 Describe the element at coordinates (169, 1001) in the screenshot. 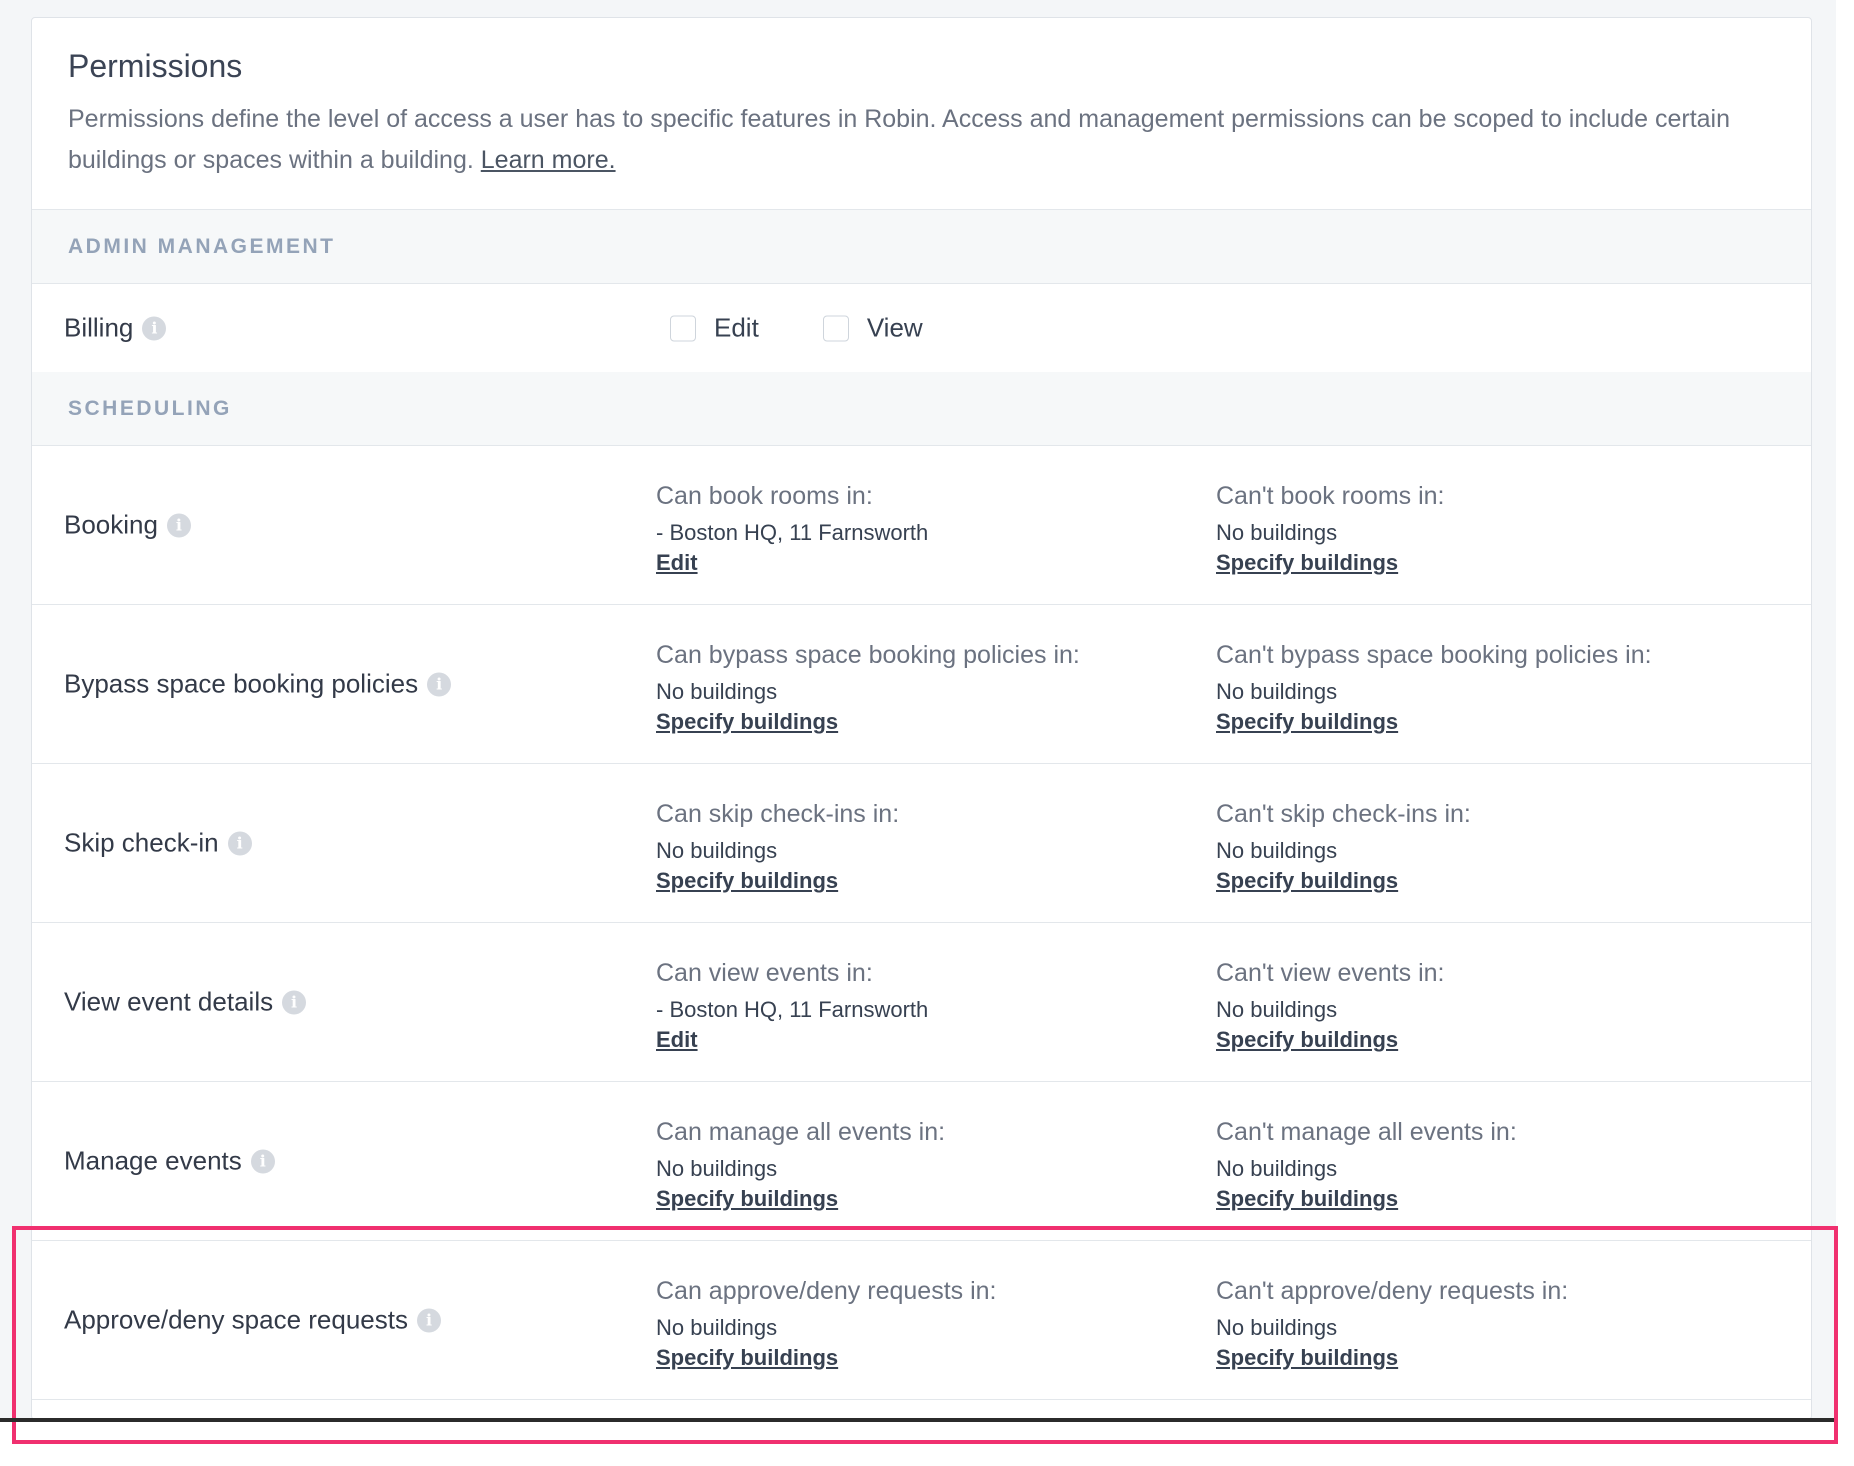

I see `permission-name: View event details` at that location.